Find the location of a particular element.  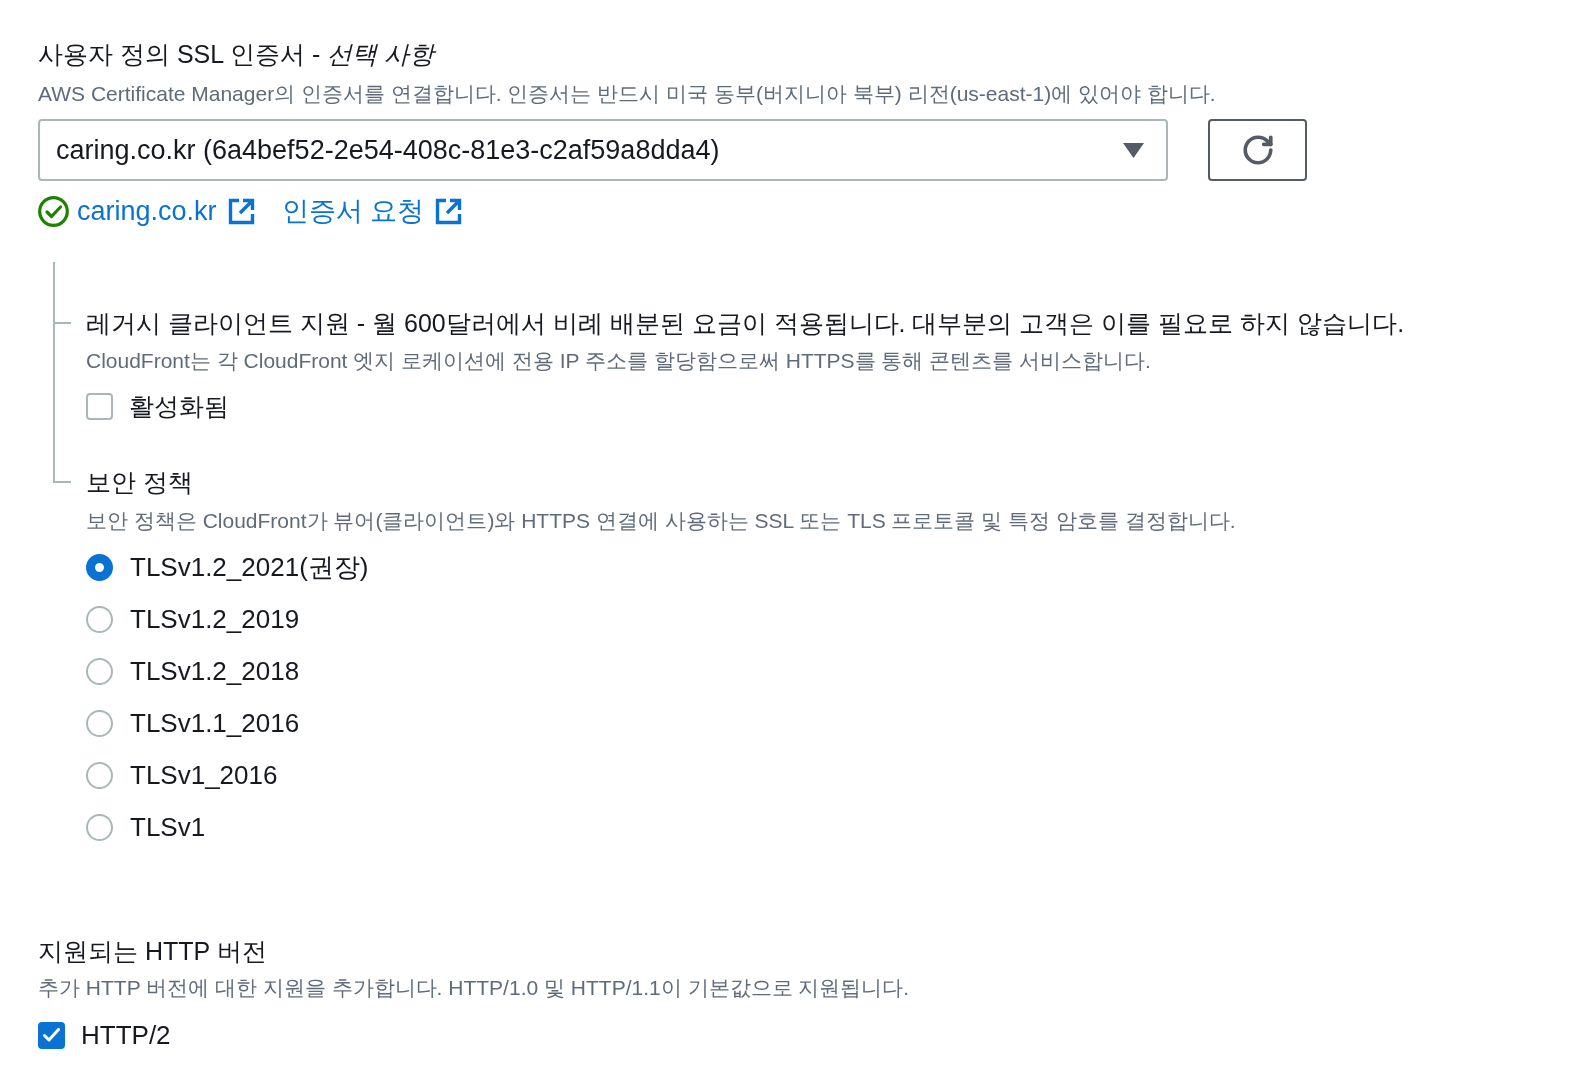

check-icon is located at coordinates (51, 1035).